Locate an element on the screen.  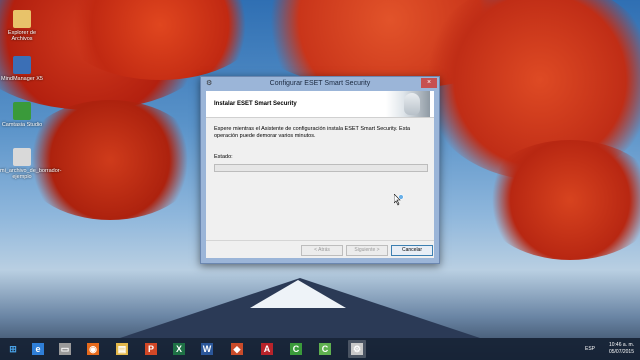
taskbar-item: ⊞ is located at coordinates (13, 349).